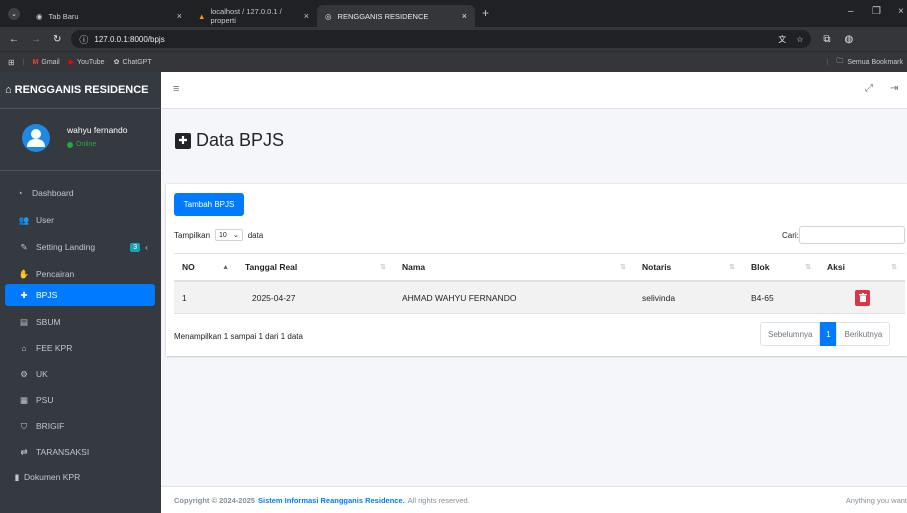 The width and height of the screenshot is (907, 513). I want to click on trash-icon, so click(862, 297).